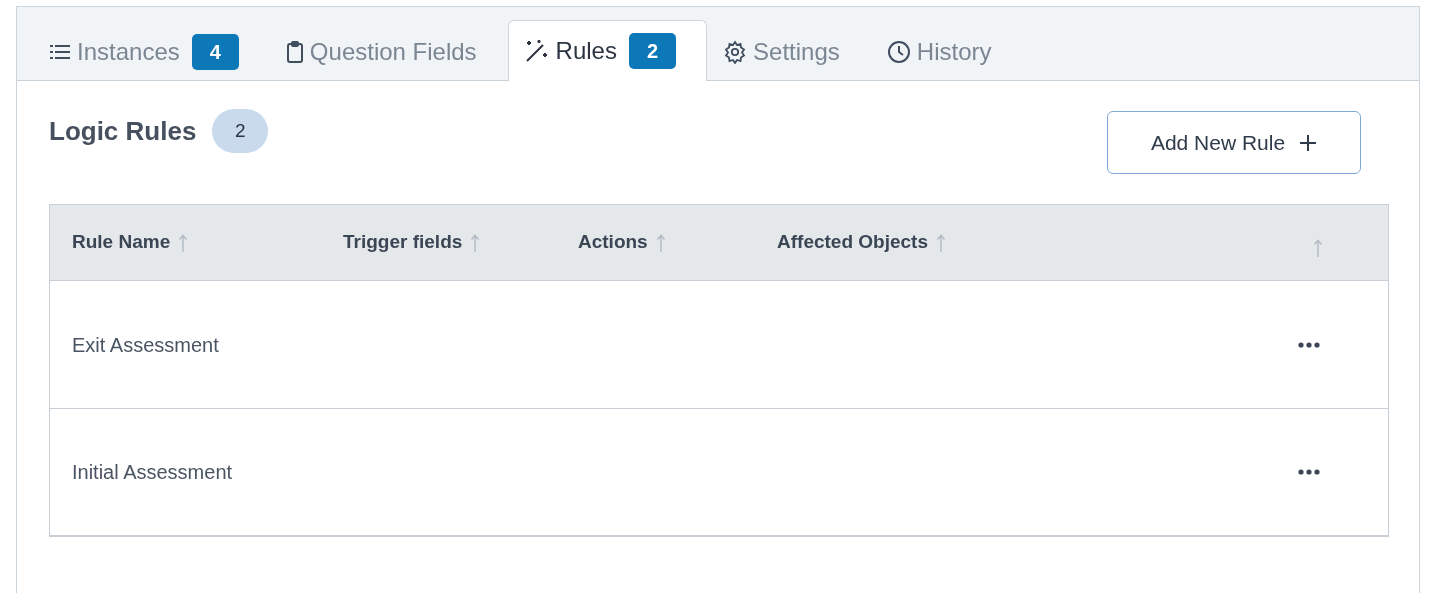  What do you see at coordinates (954, 51) in the screenshot?
I see `tab-label: History` at bounding box center [954, 51].